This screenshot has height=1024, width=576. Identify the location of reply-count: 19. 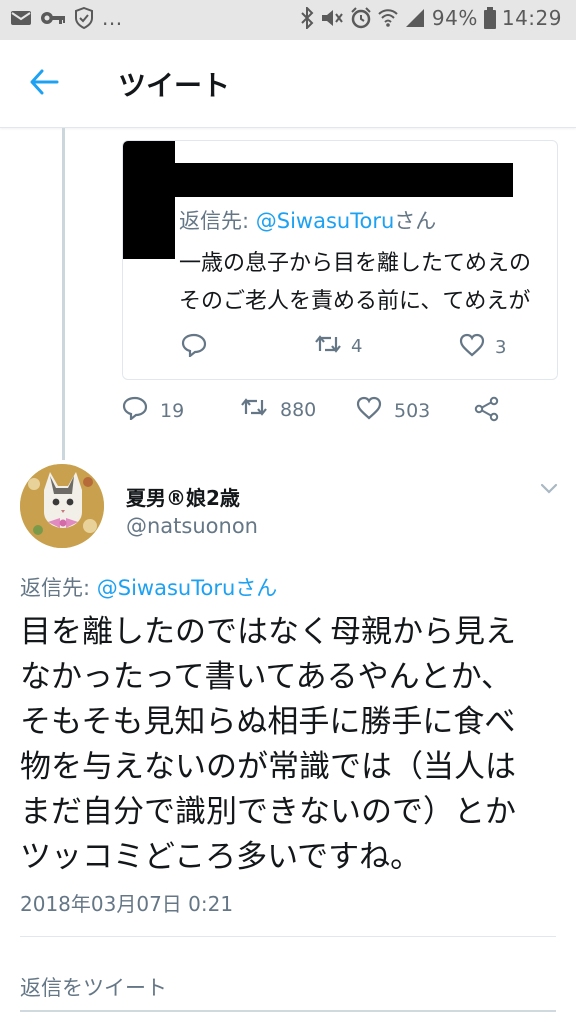
(172, 410).